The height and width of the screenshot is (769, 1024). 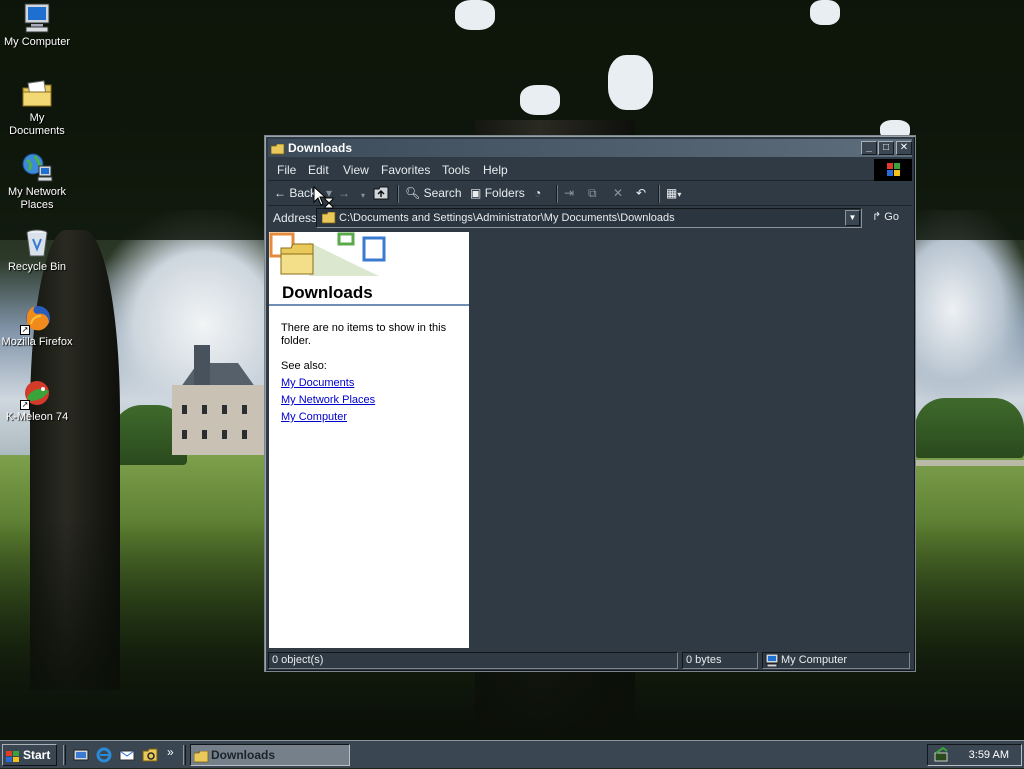 What do you see at coordinates (13, 755) in the screenshot?
I see `windows-flag-icon` at bounding box center [13, 755].